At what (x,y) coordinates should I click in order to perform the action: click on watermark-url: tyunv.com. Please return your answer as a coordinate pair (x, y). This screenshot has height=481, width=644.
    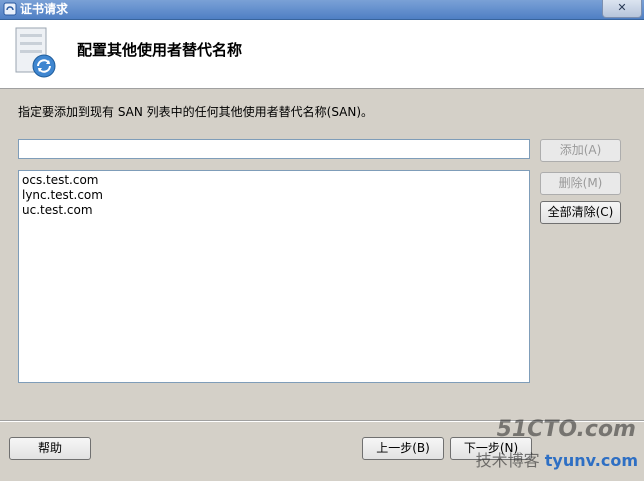
    Looking at the image, I should click on (591, 460).